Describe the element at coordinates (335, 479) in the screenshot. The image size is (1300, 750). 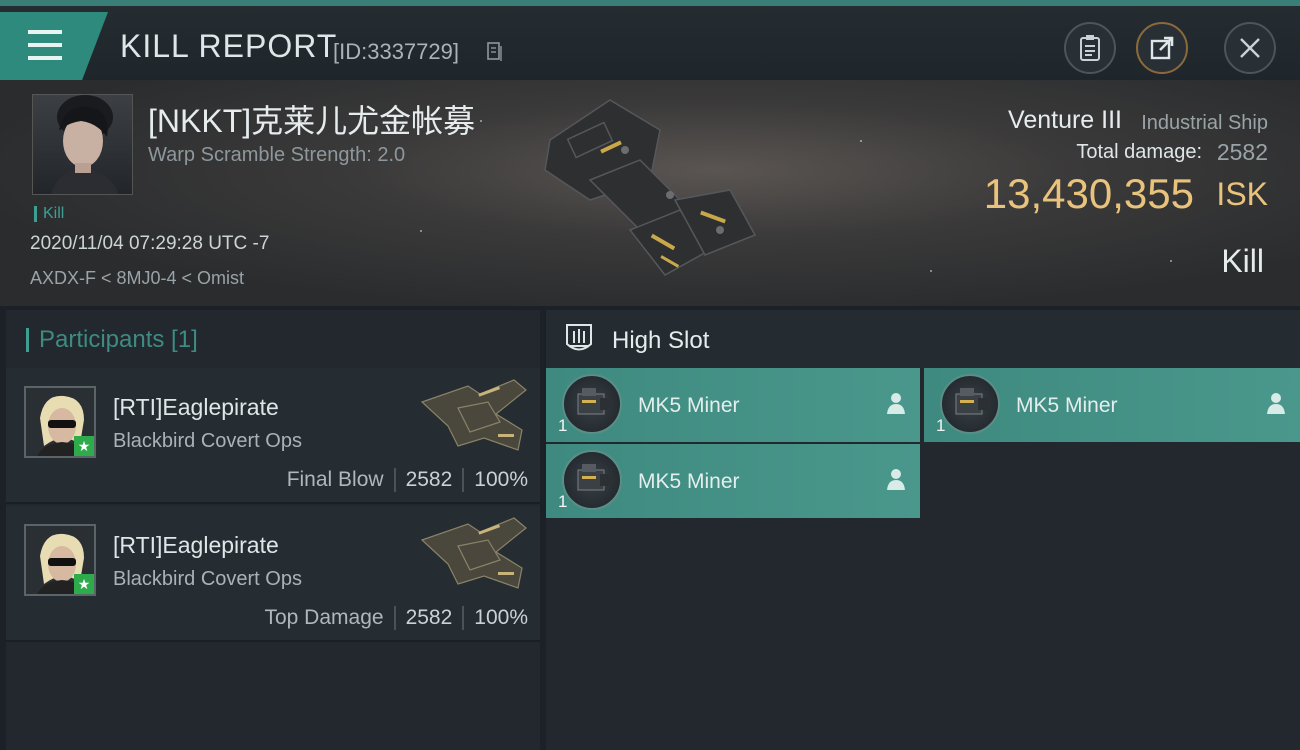
I see `final-blow-label: Final Blow` at that location.